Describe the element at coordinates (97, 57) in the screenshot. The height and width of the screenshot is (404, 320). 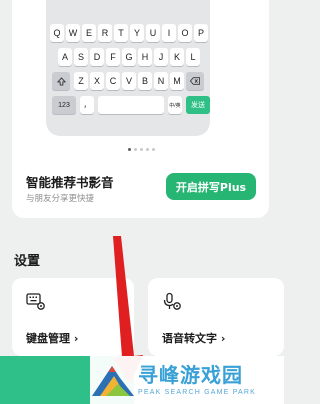
I see `key-d: D` at that location.